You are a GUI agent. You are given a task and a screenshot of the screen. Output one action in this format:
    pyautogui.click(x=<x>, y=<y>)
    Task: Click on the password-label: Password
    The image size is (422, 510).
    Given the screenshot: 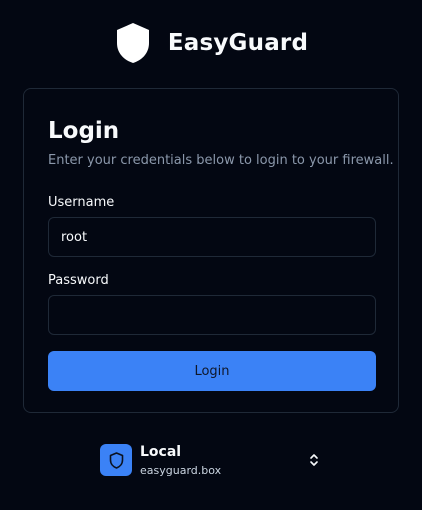 What is the action you would take?
    pyautogui.click(x=78, y=280)
    